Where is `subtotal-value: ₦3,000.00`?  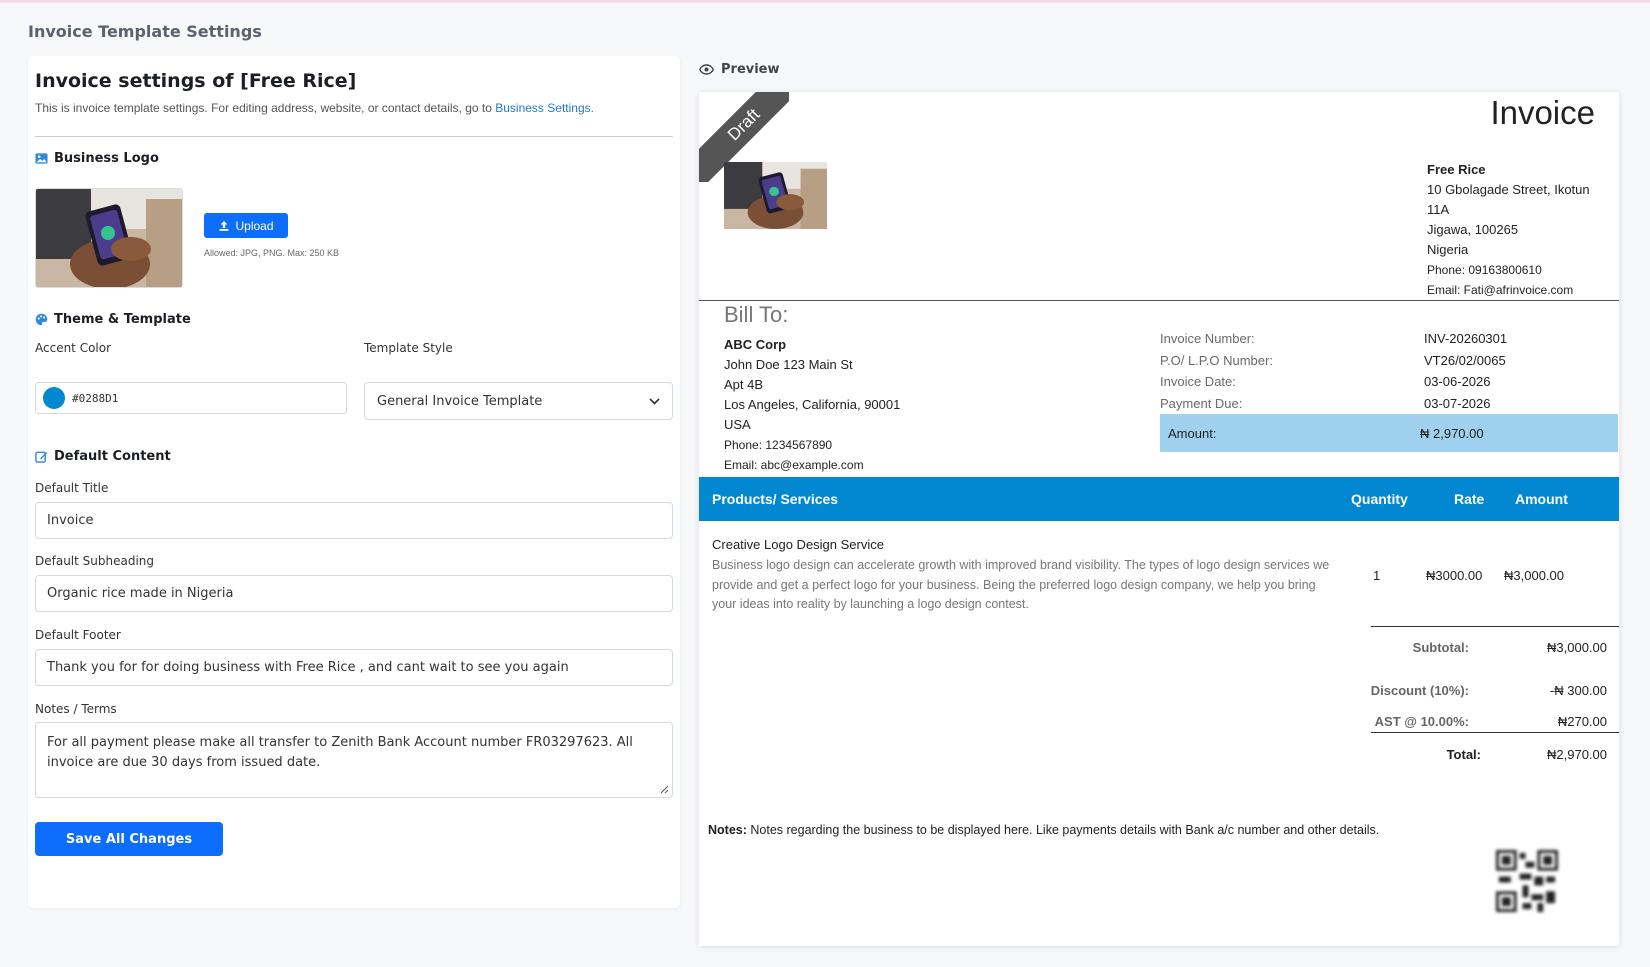 subtotal-value: ₦3,000.00 is located at coordinates (1577, 647).